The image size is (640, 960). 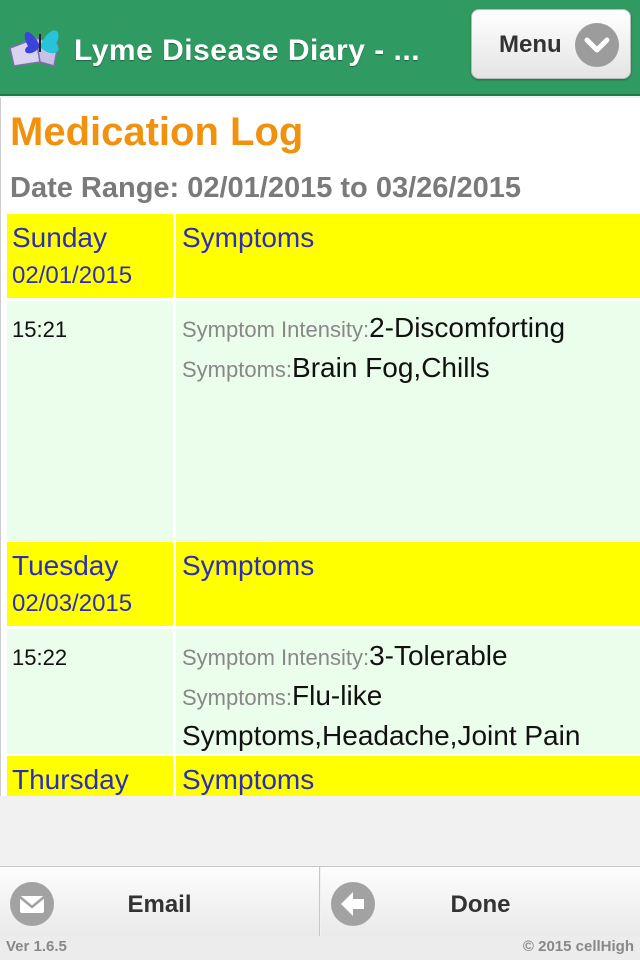 I want to click on day-header-row: Thursday Symptoms, so click(x=323, y=776).